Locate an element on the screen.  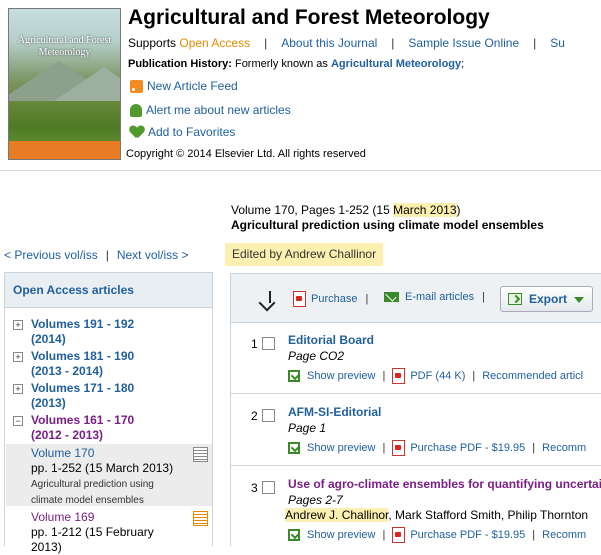
email-icon is located at coordinates (391, 297).